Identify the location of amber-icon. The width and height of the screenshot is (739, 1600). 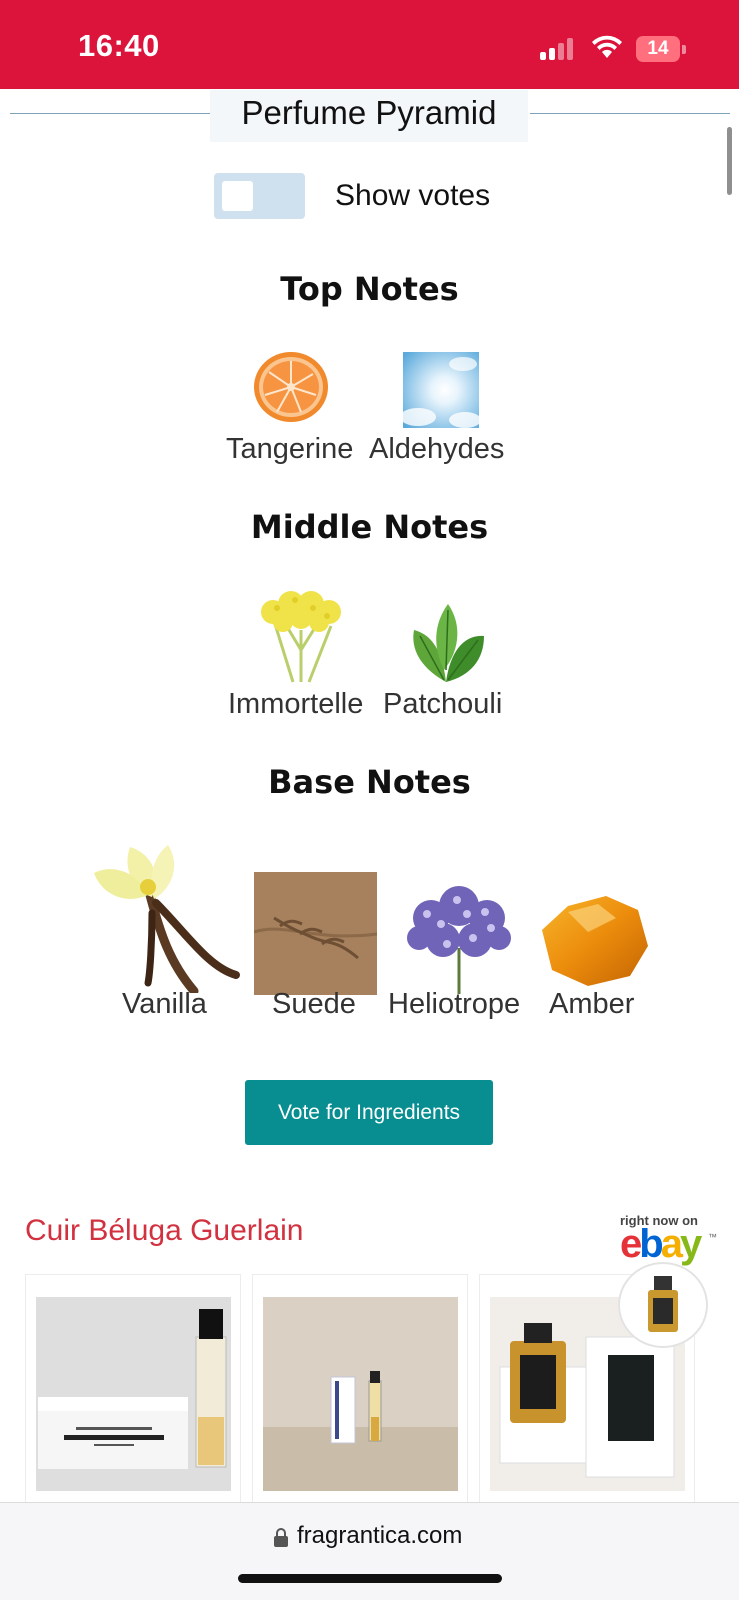
(594, 940).